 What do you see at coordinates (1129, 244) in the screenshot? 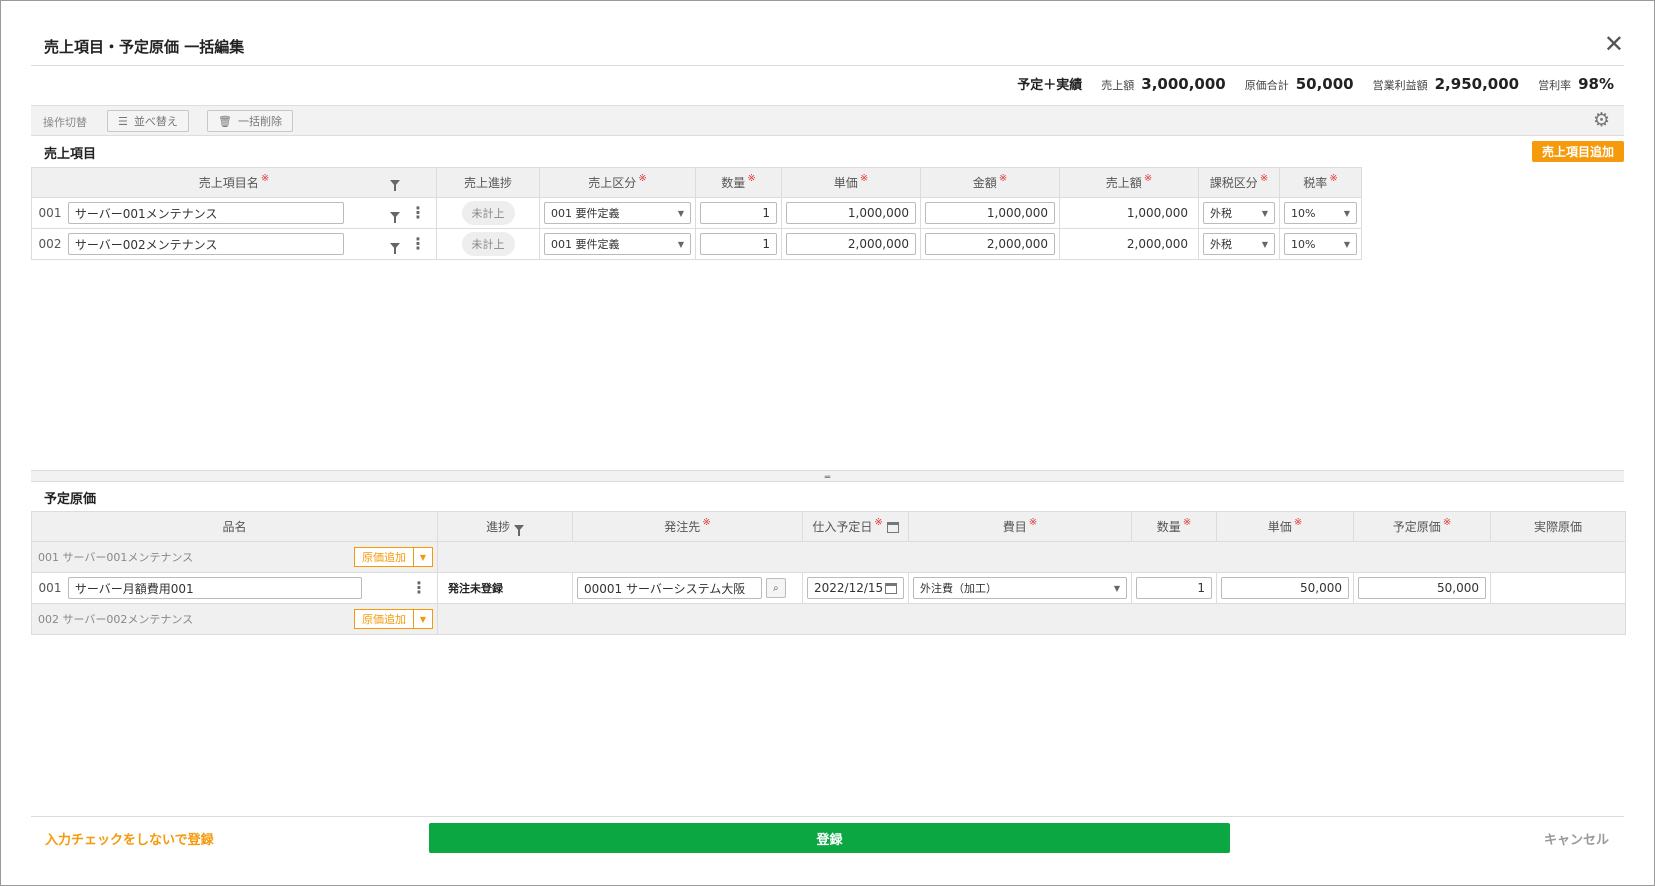
I see `sales-amount-value: 2,000,000` at bounding box center [1129, 244].